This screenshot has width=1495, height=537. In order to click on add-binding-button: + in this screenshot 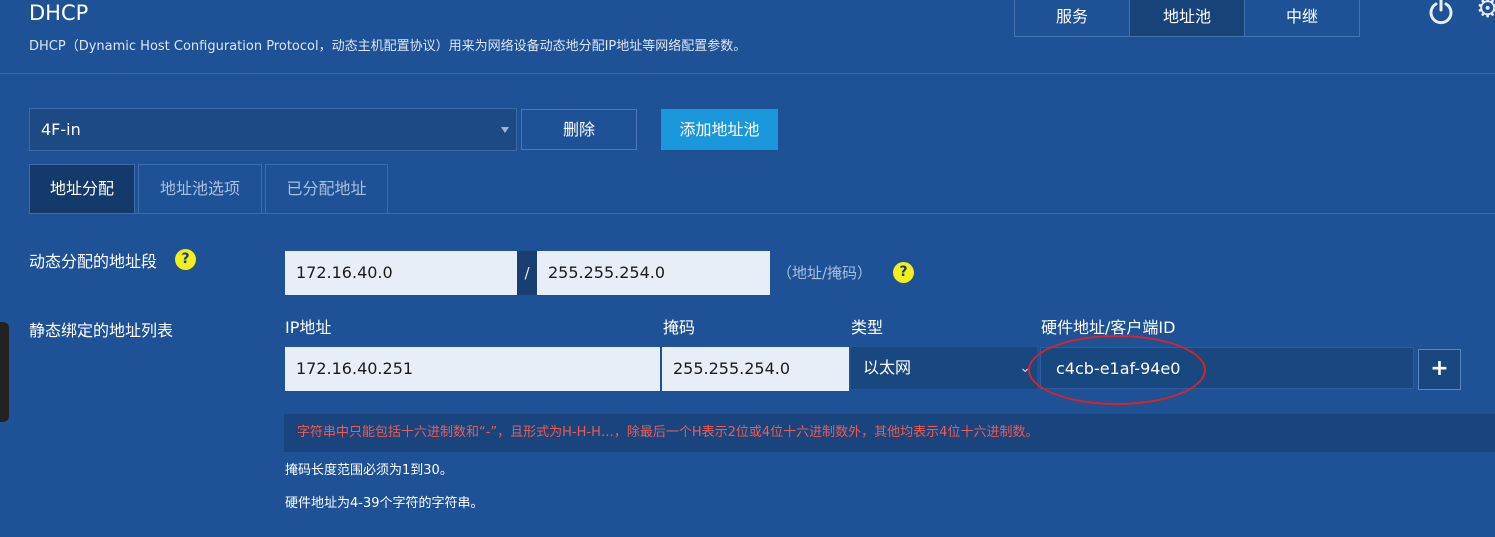, I will do `click(1439, 369)`.